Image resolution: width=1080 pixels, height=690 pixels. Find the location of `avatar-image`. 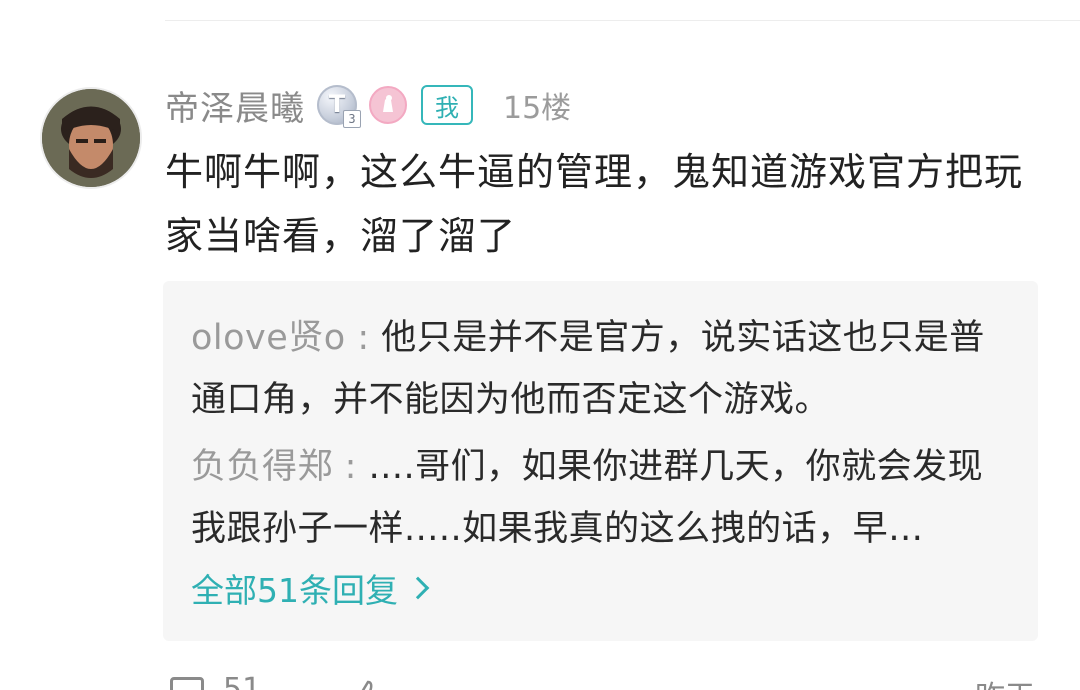

avatar-image is located at coordinates (91, 138).